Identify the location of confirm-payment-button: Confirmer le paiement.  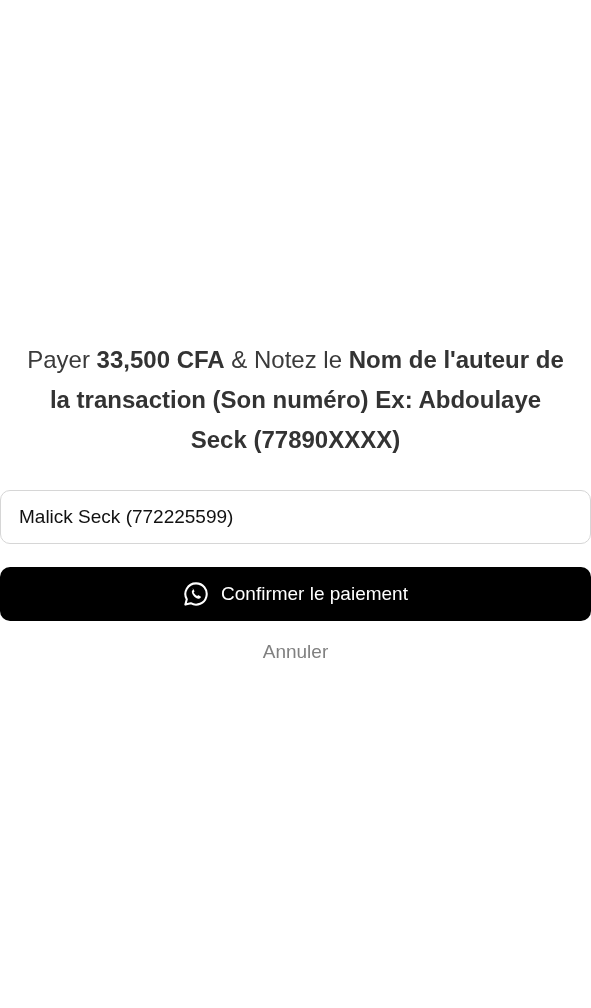
(295, 594).